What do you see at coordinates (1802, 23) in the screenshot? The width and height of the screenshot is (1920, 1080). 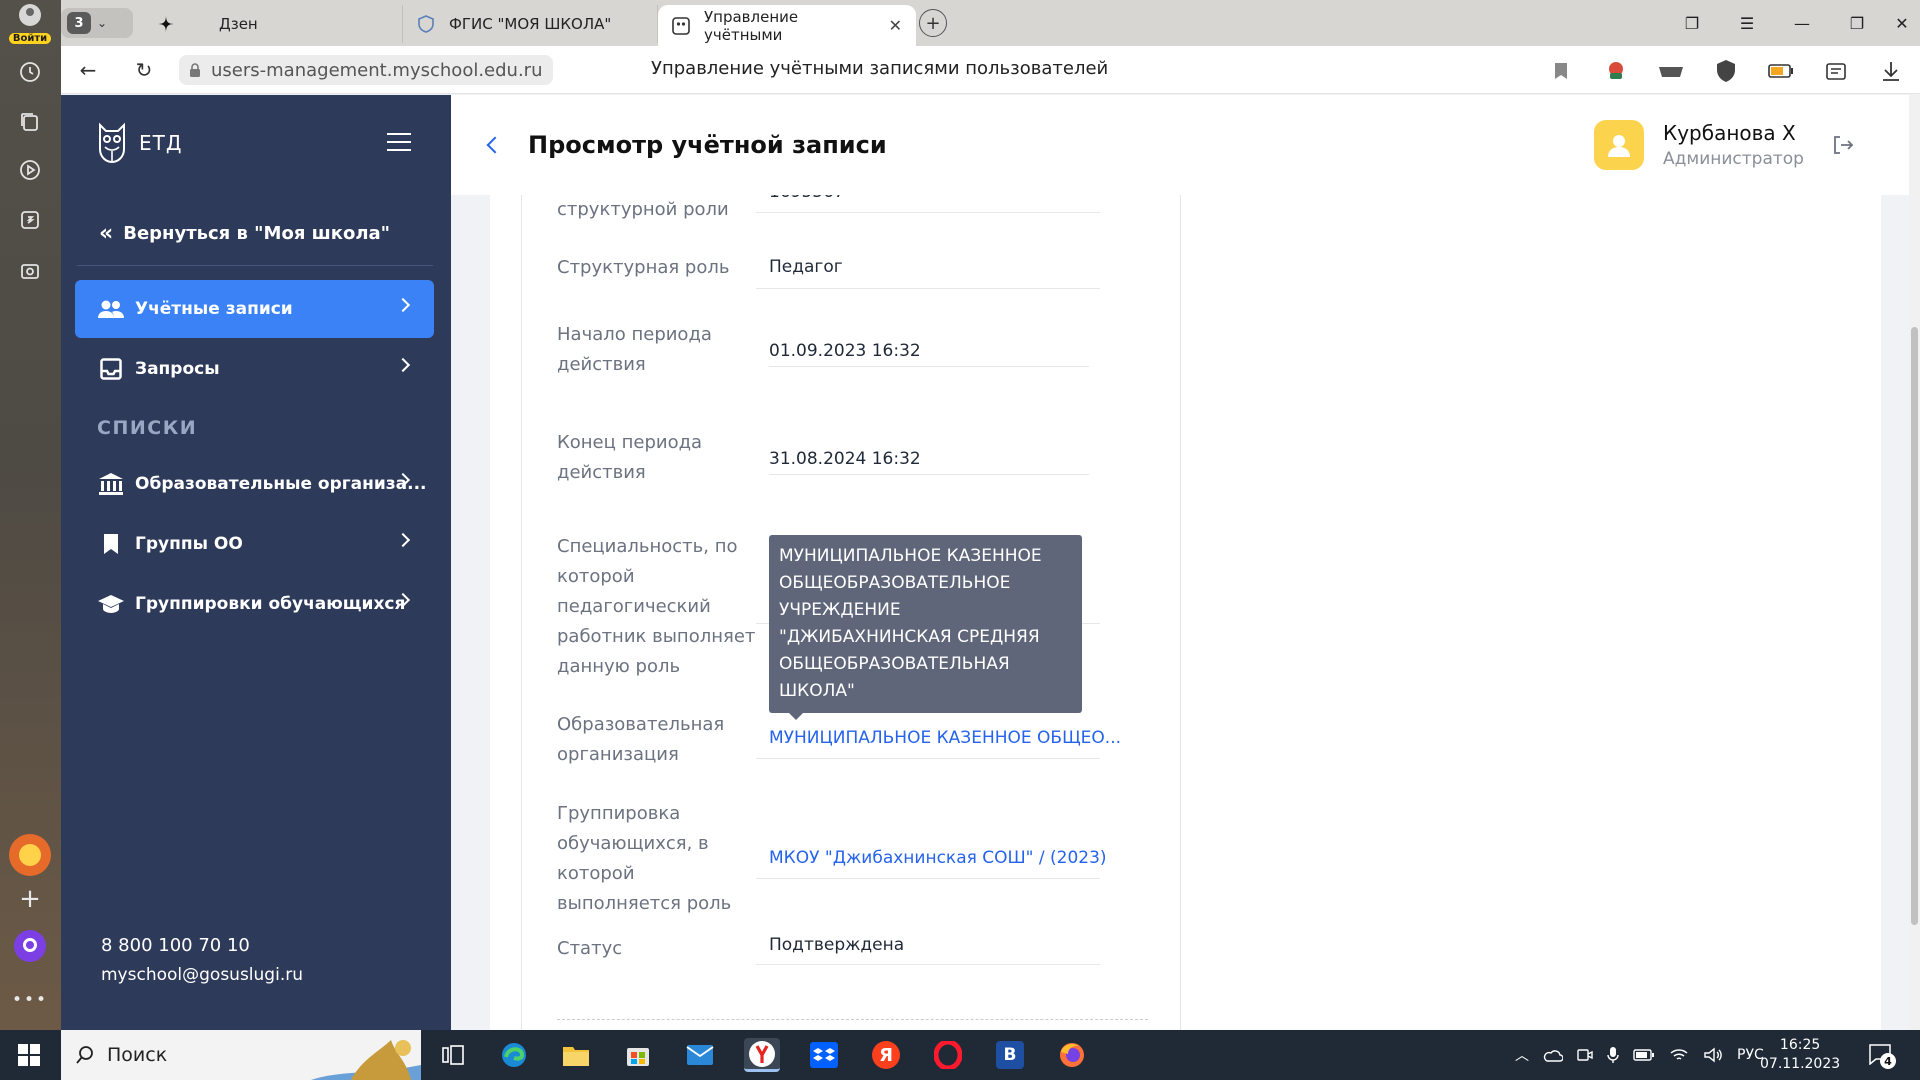 I see `minimize-icon: —` at bounding box center [1802, 23].